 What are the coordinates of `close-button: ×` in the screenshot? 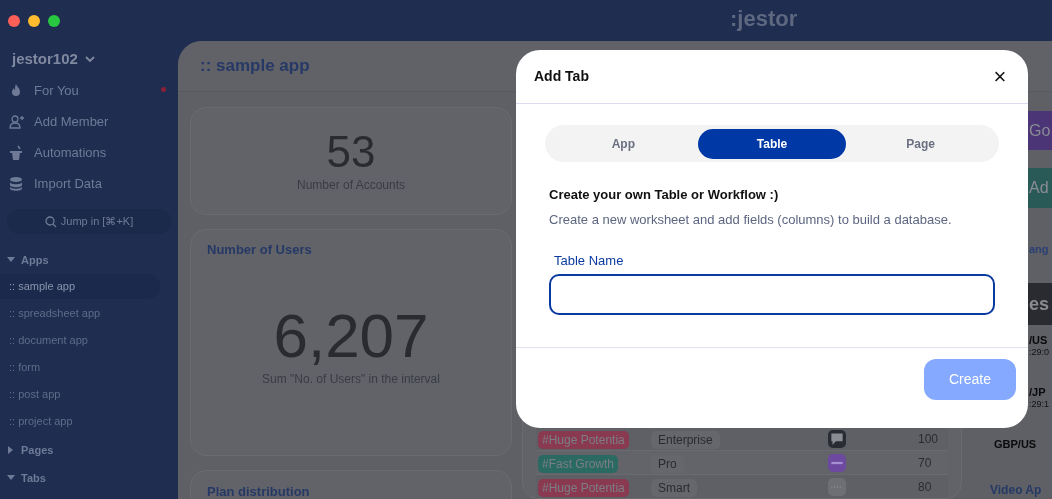 It's located at (1000, 76).